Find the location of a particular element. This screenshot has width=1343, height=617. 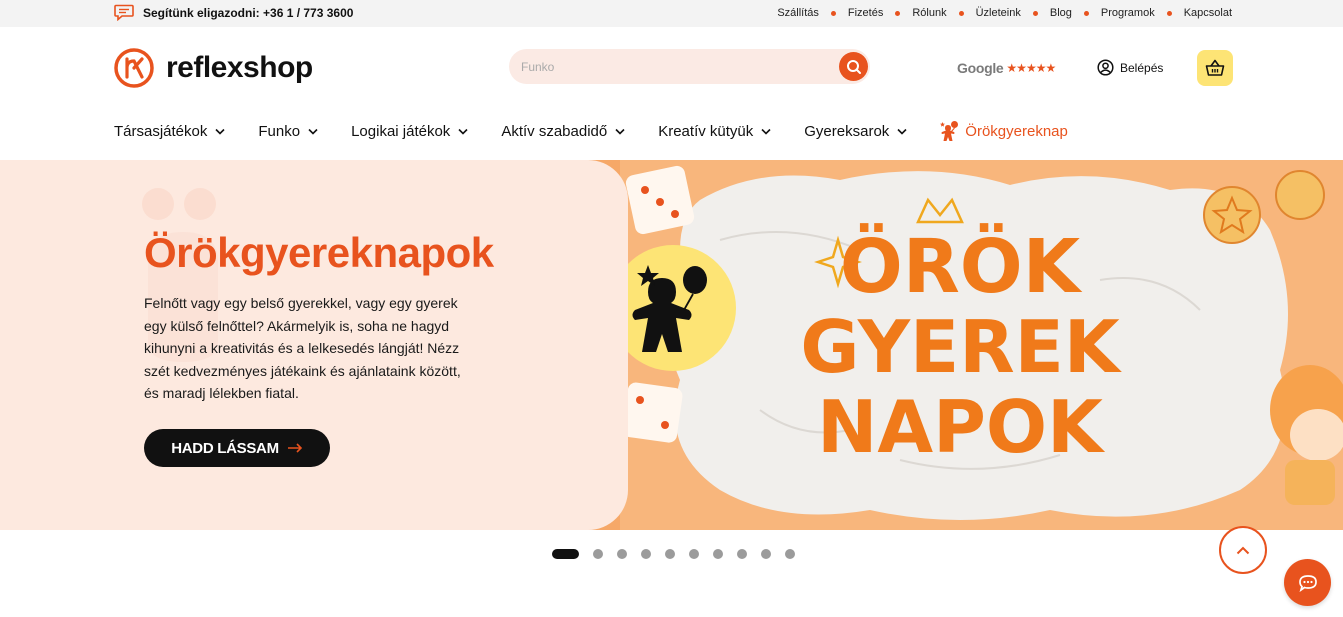

search-button is located at coordinates (853, 66).